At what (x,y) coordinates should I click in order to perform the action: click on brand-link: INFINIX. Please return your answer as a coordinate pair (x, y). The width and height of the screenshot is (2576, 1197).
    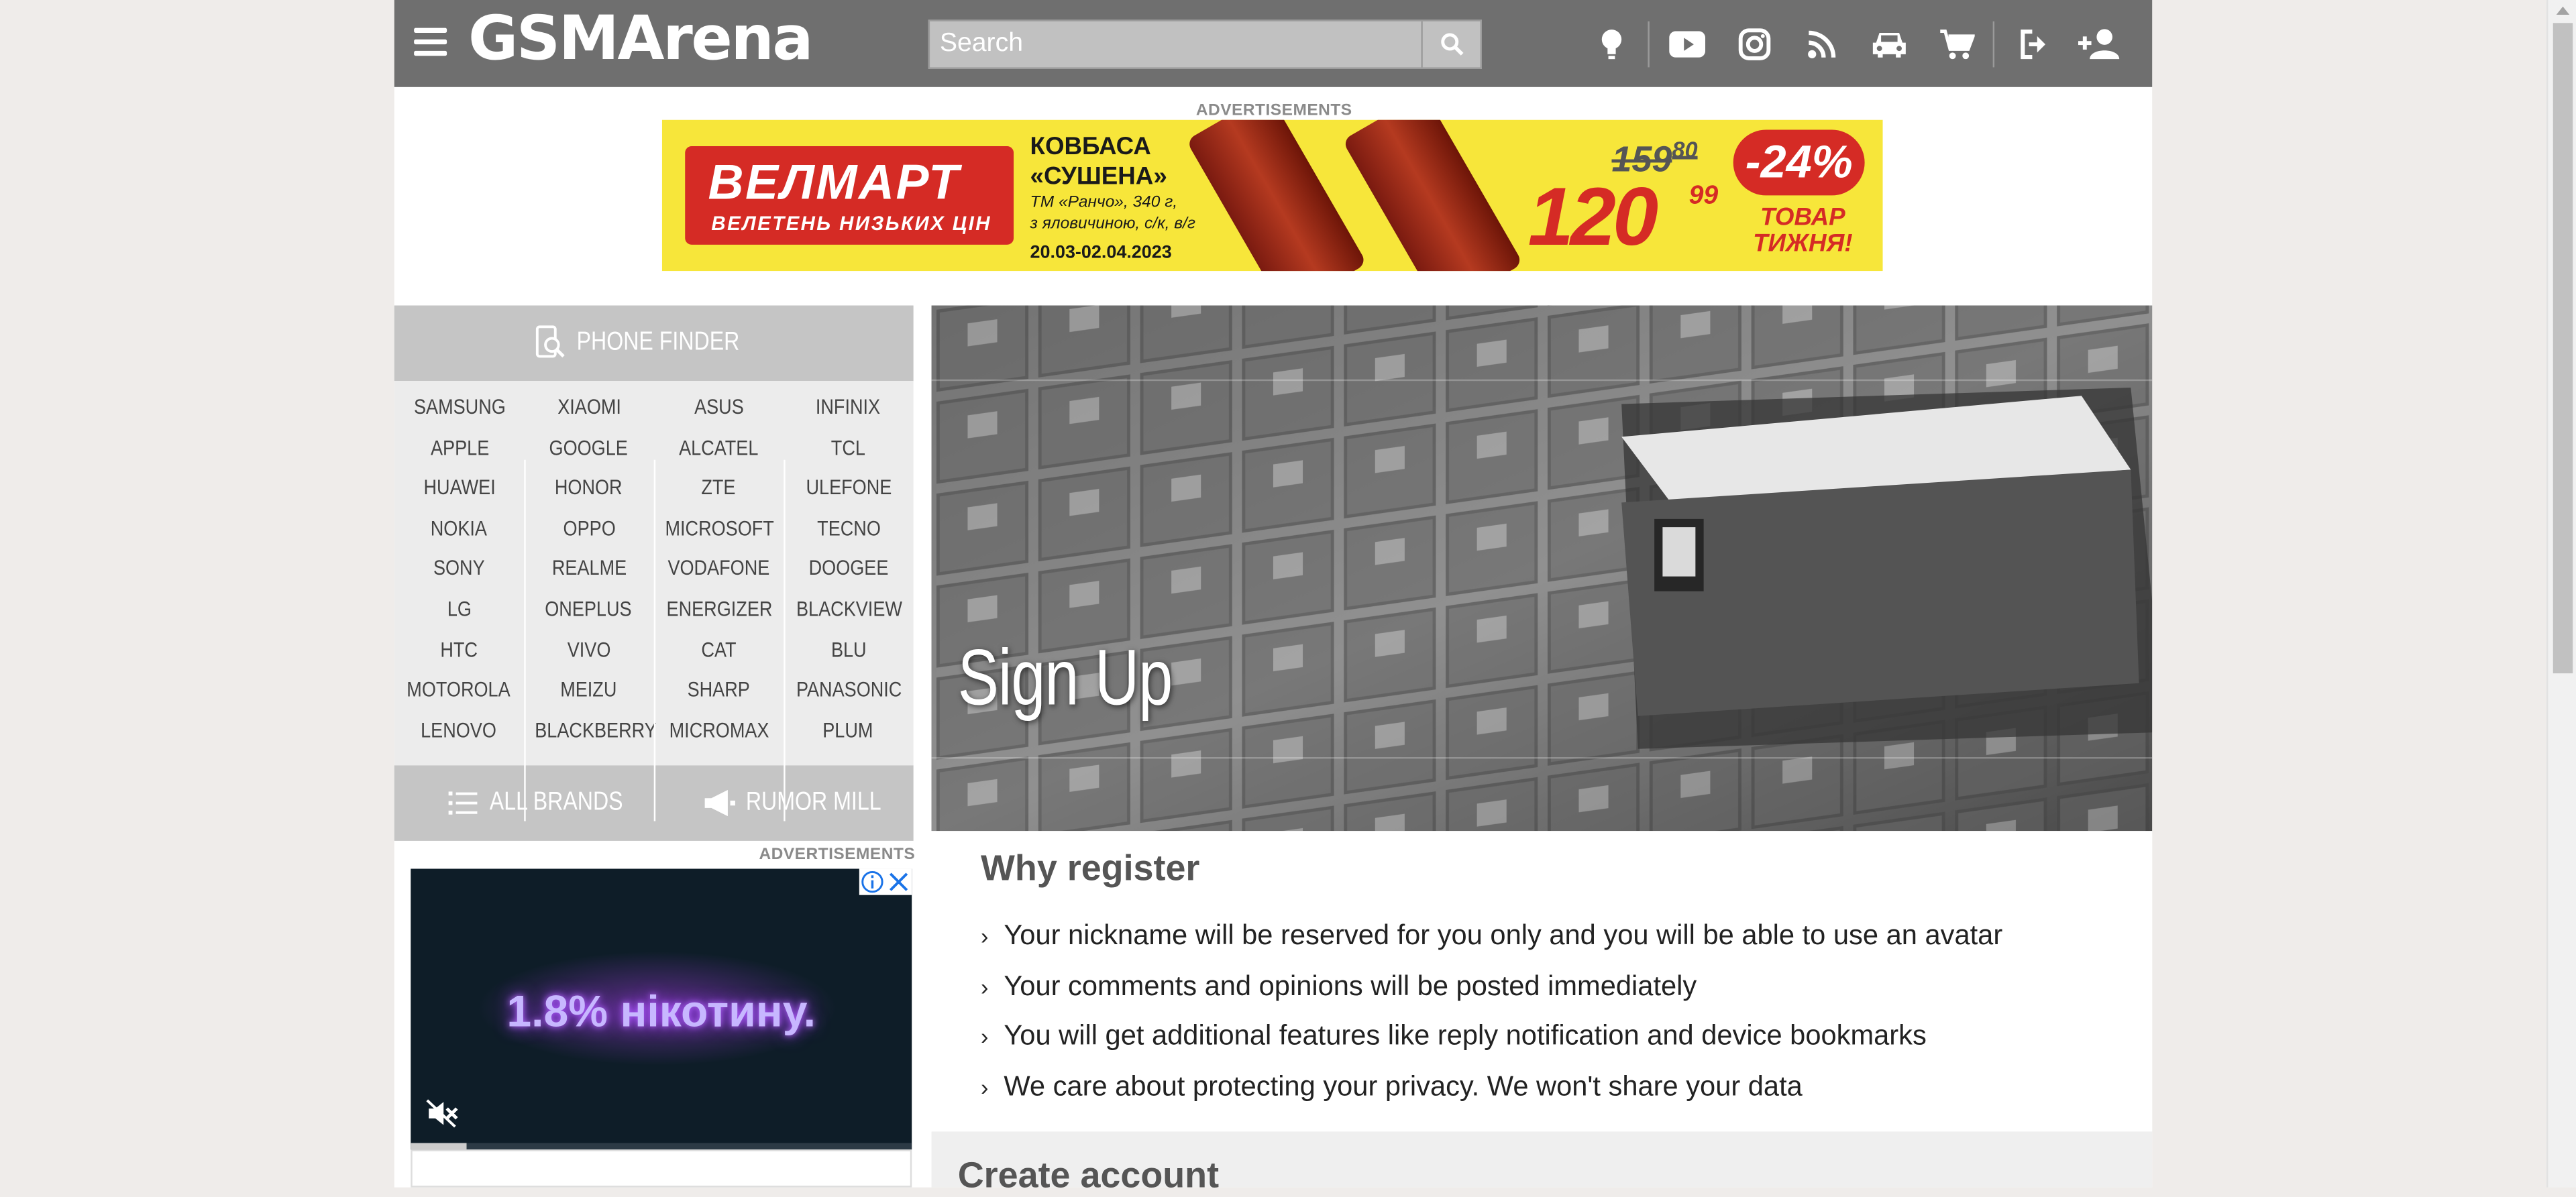
    Looking at the image, I should click on (848, 408).